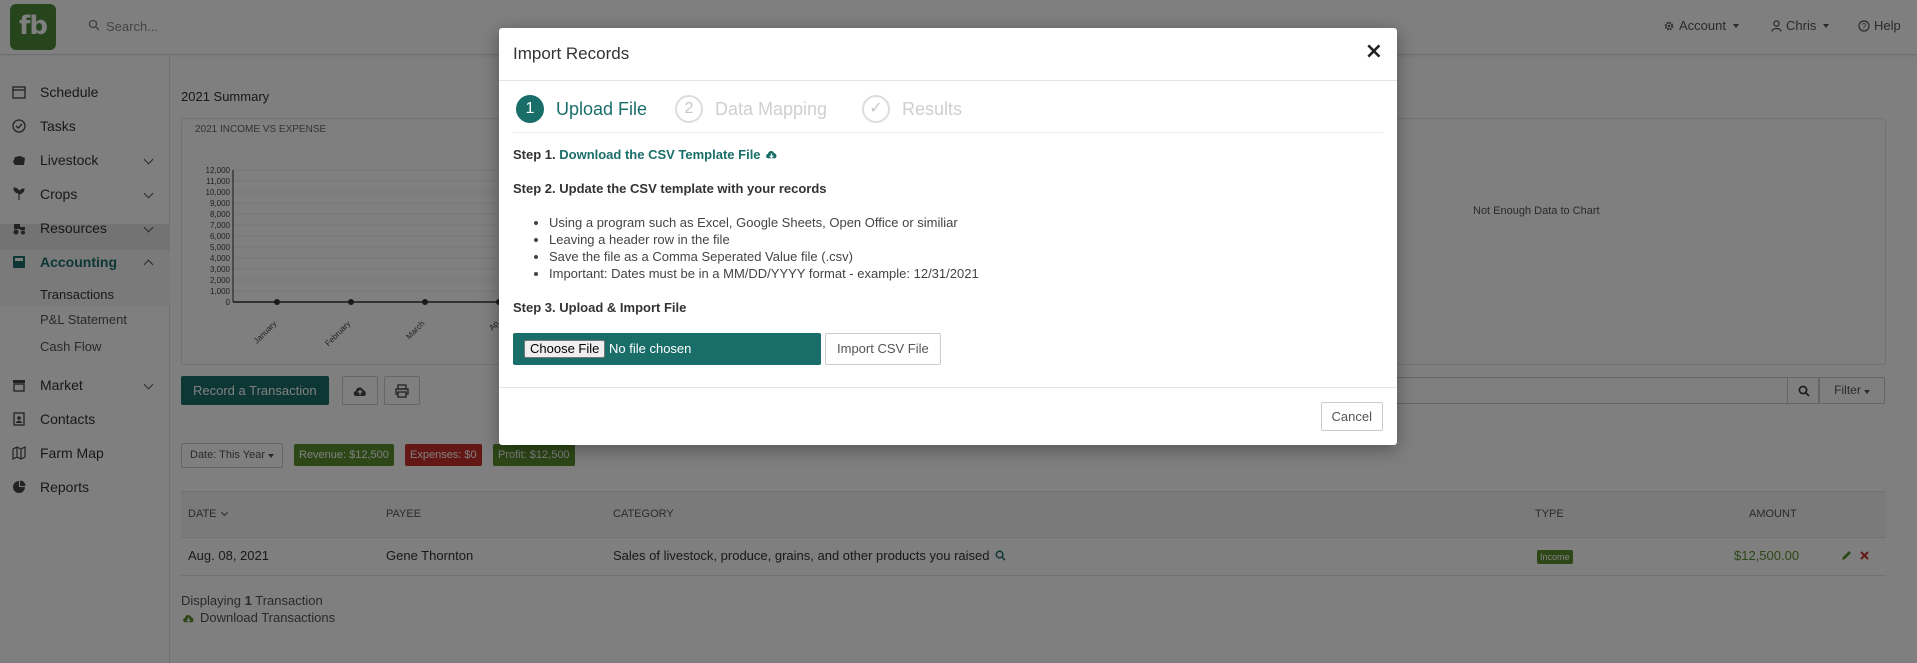 The width and height of the screenshot is (1917, 663). I want to click on download-template-link: Download the CSV Template File, so click(669, 154).